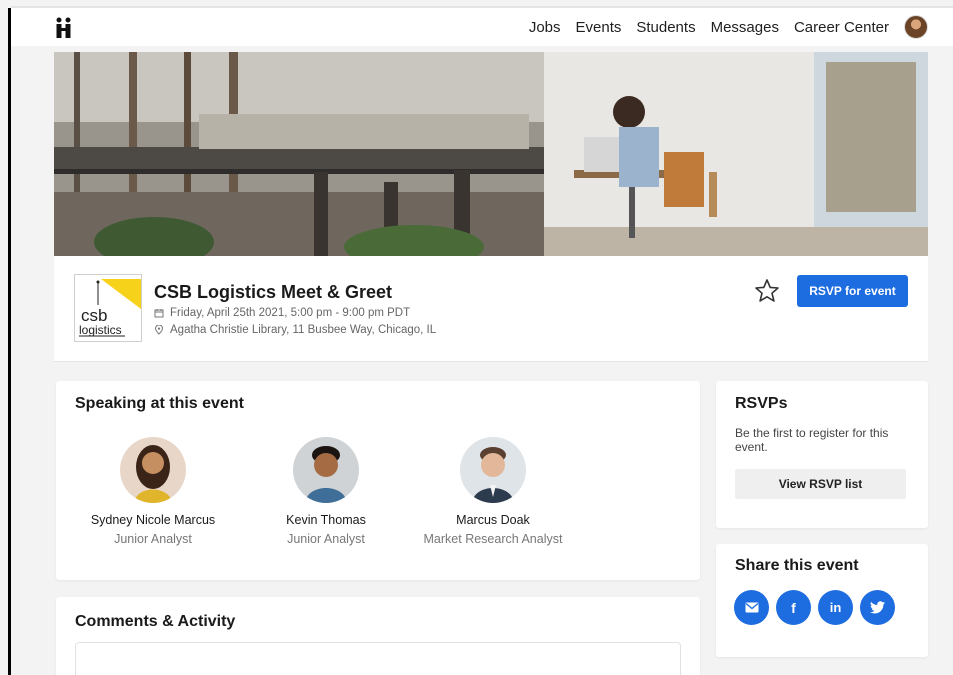 The width and height of the screenshot is (953, 675). Describe the element at coordinates (65, 28) in the screenshot. I see `app-logo-icon` at that location.